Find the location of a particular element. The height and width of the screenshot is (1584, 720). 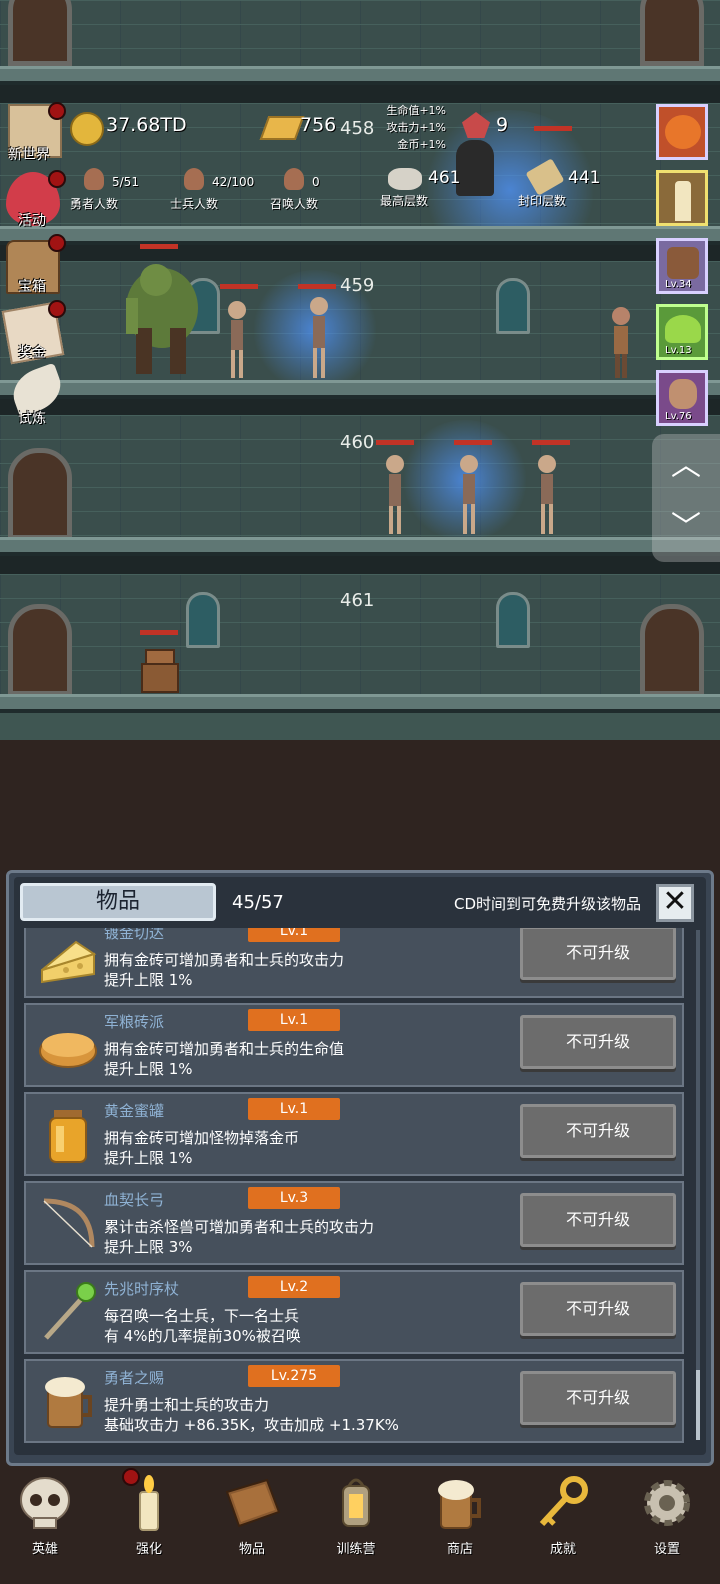

close-button: ✕ is located at coordinates (675, 903).